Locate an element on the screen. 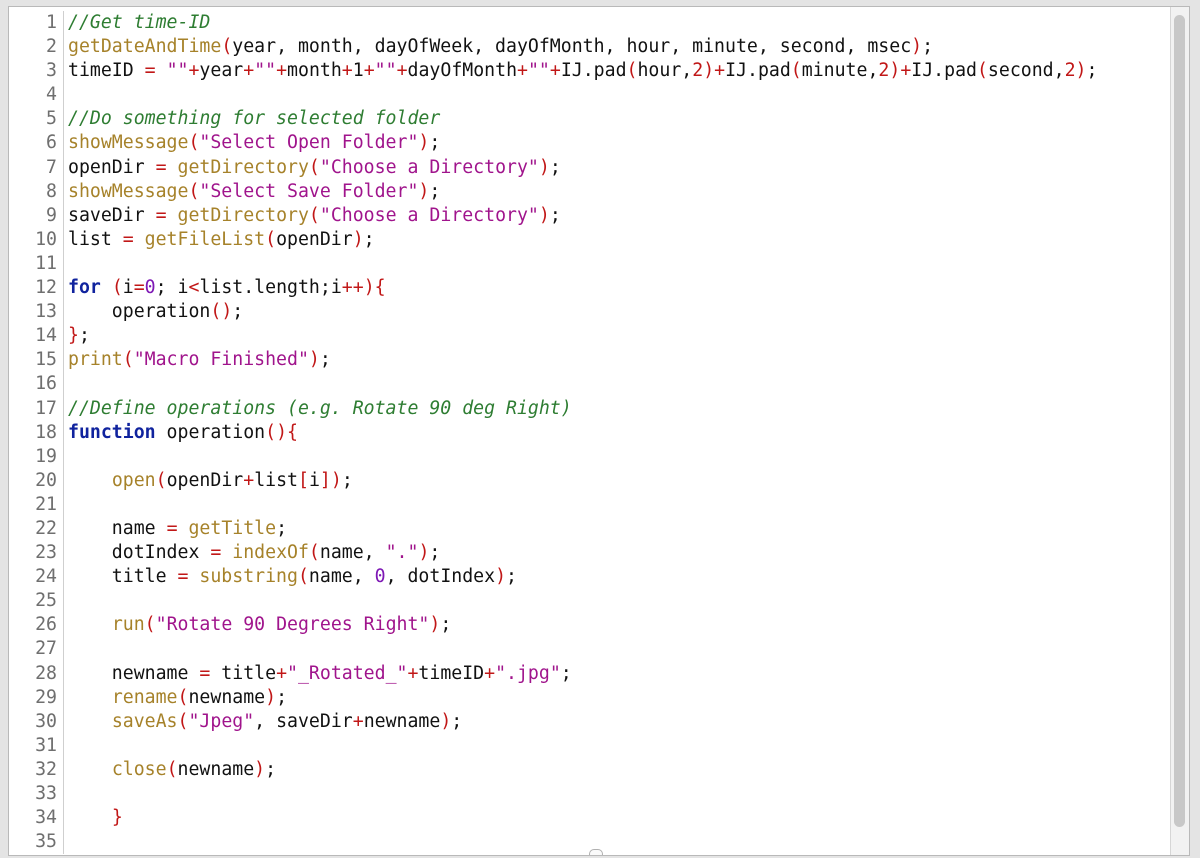 This screenshot has width=1200, height=858. gutter-divider is located at coordinates (63, 239).